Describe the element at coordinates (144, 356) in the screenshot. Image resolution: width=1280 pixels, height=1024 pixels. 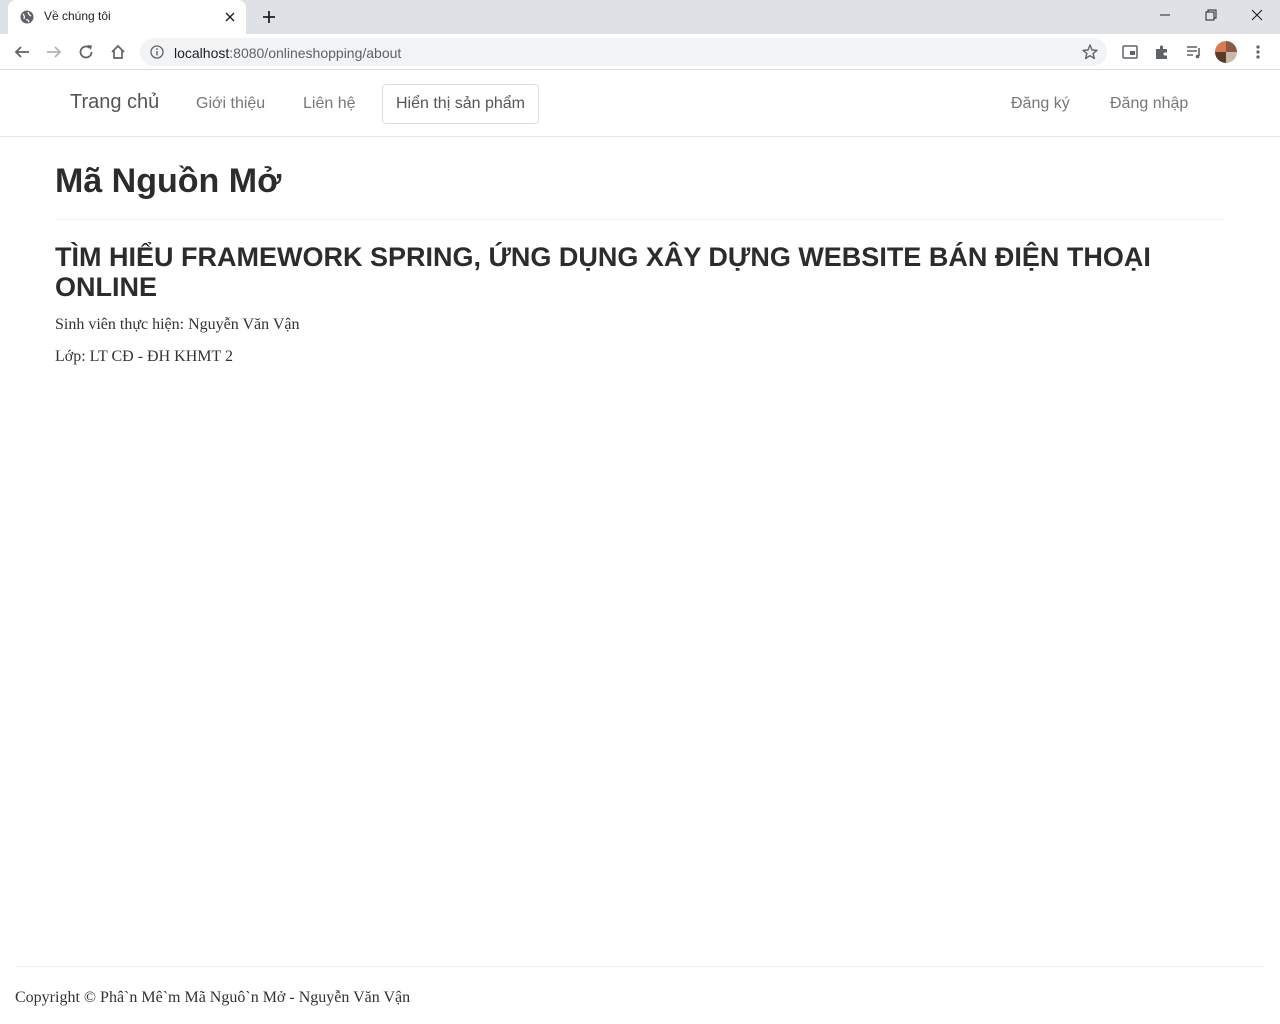
I see `class-info: Lớp: LT CĐ - ĐH KHMT 2` at that location.